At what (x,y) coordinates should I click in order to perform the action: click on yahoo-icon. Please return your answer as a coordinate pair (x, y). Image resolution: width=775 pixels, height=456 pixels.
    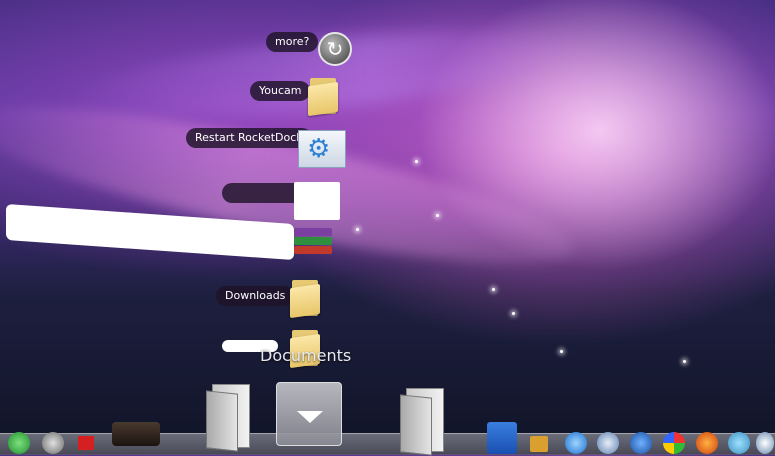
    Looking at the image, I should click on (739, 443).